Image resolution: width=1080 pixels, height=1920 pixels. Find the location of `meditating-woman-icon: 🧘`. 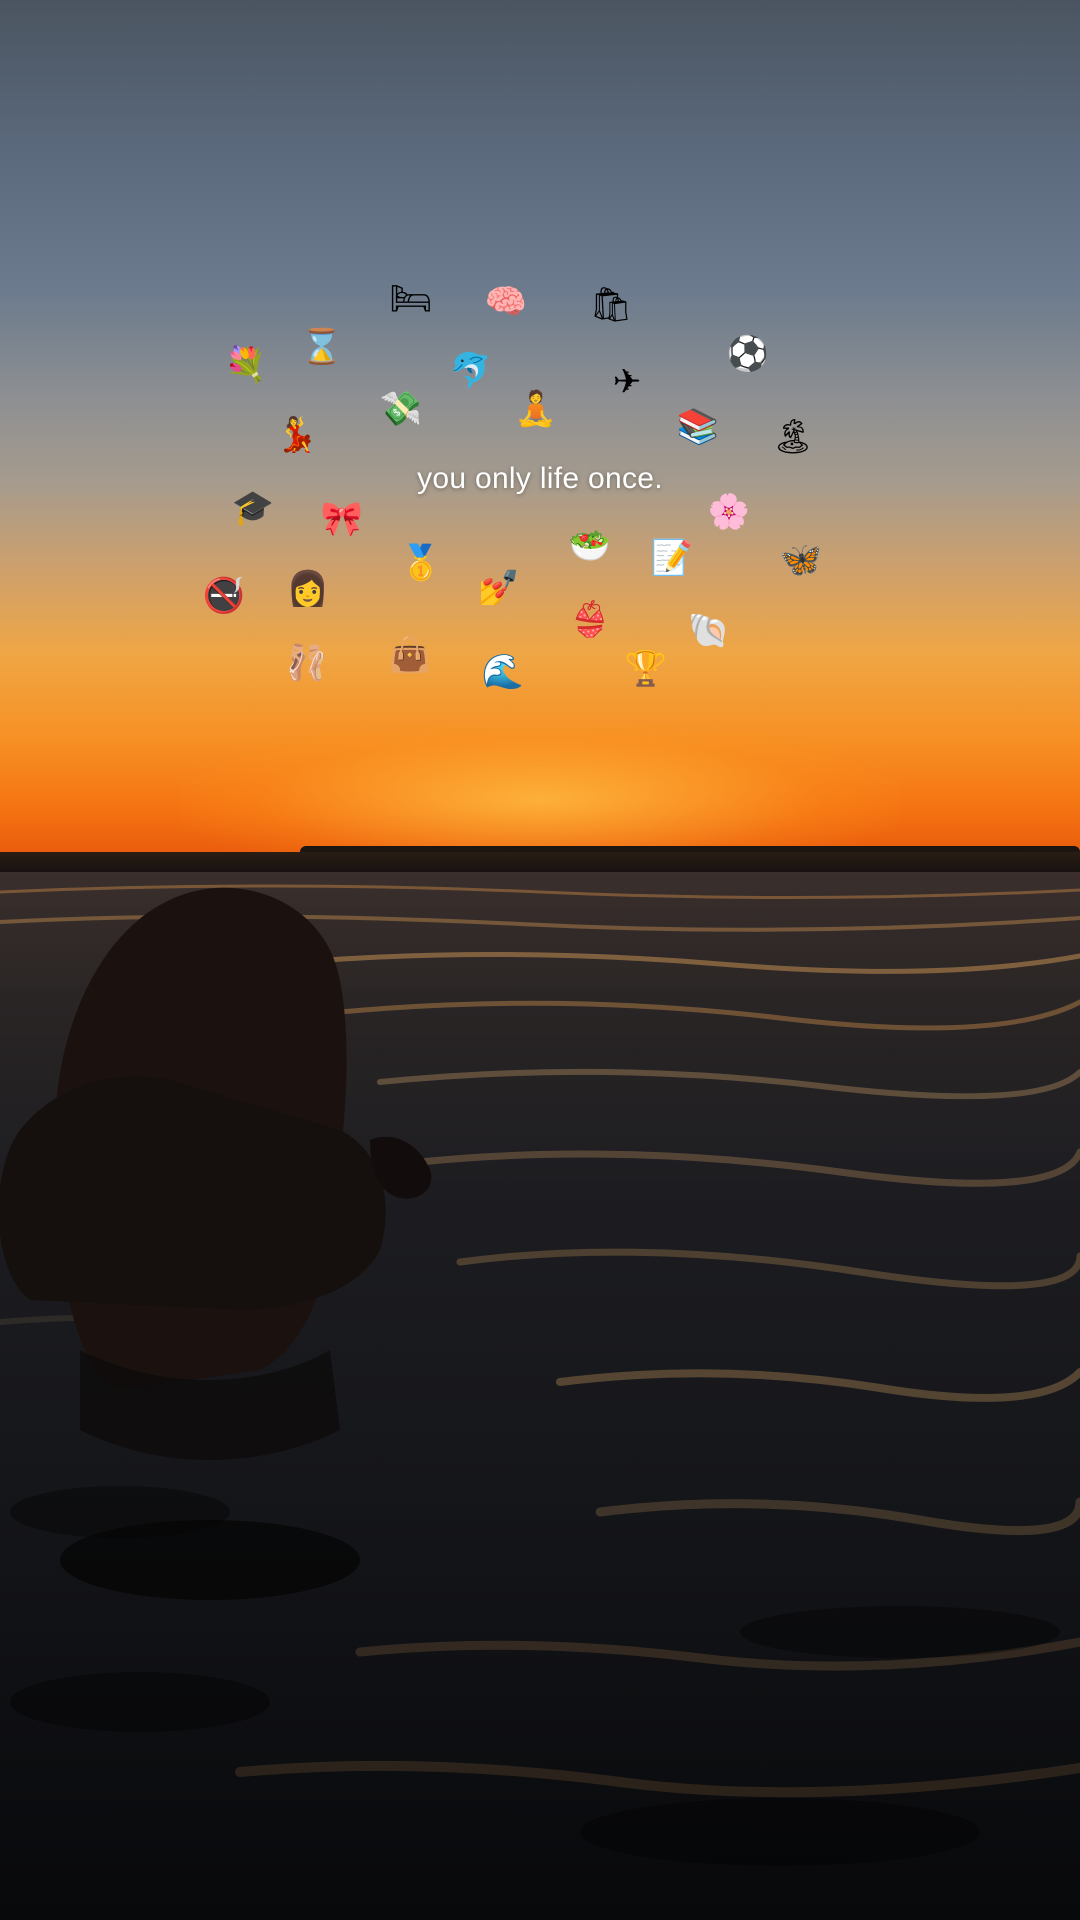

meditating-woman-icon: 🧘 is located at coordinates (536, 409).